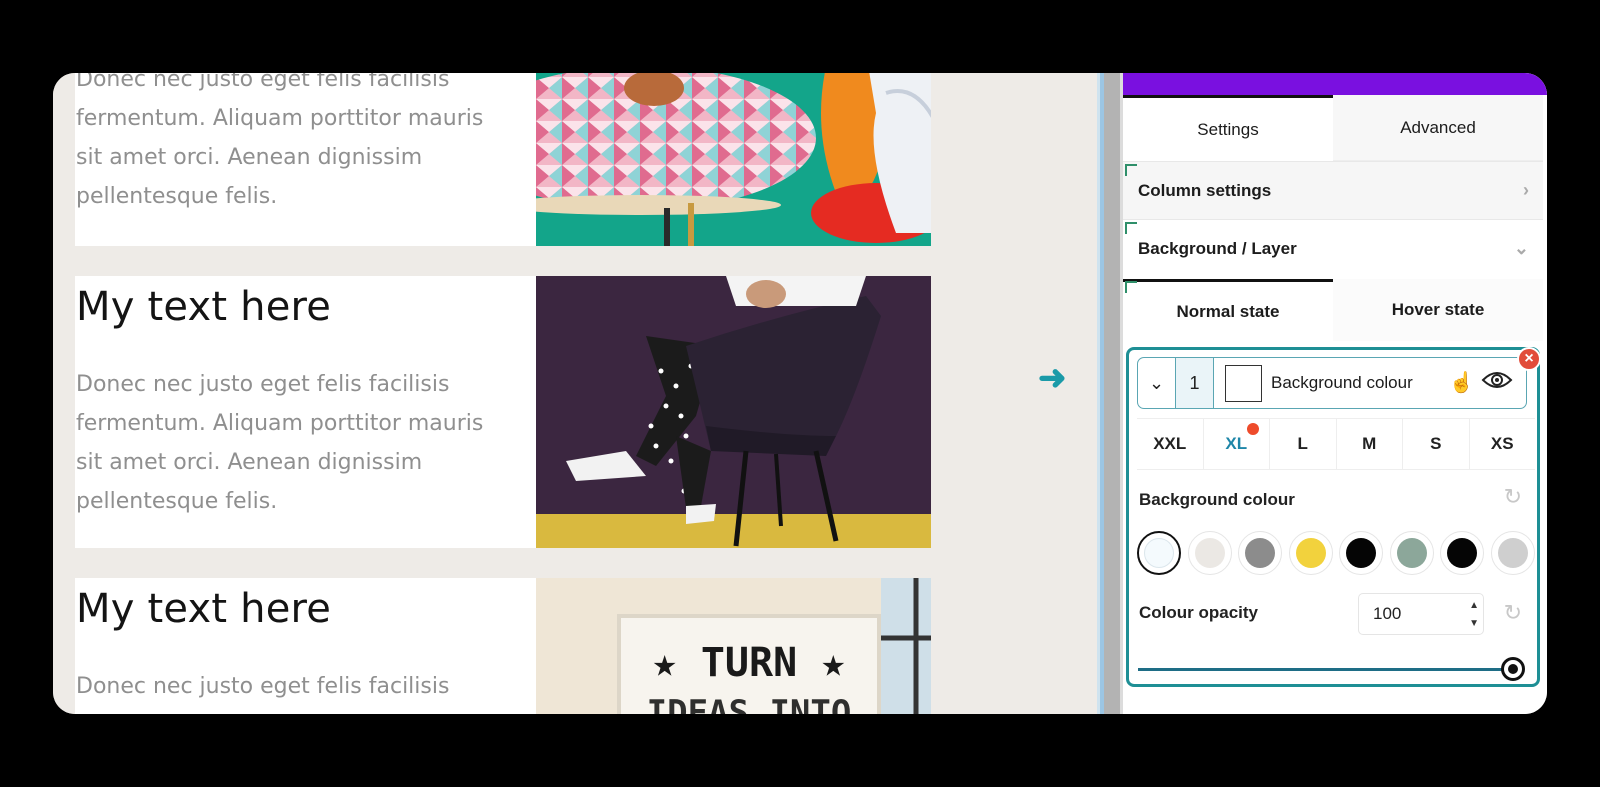 The width and height of the screenshot is (1600, 787). I want to click on colour-opacity-label: Colour opacity, so click(1199, 612).